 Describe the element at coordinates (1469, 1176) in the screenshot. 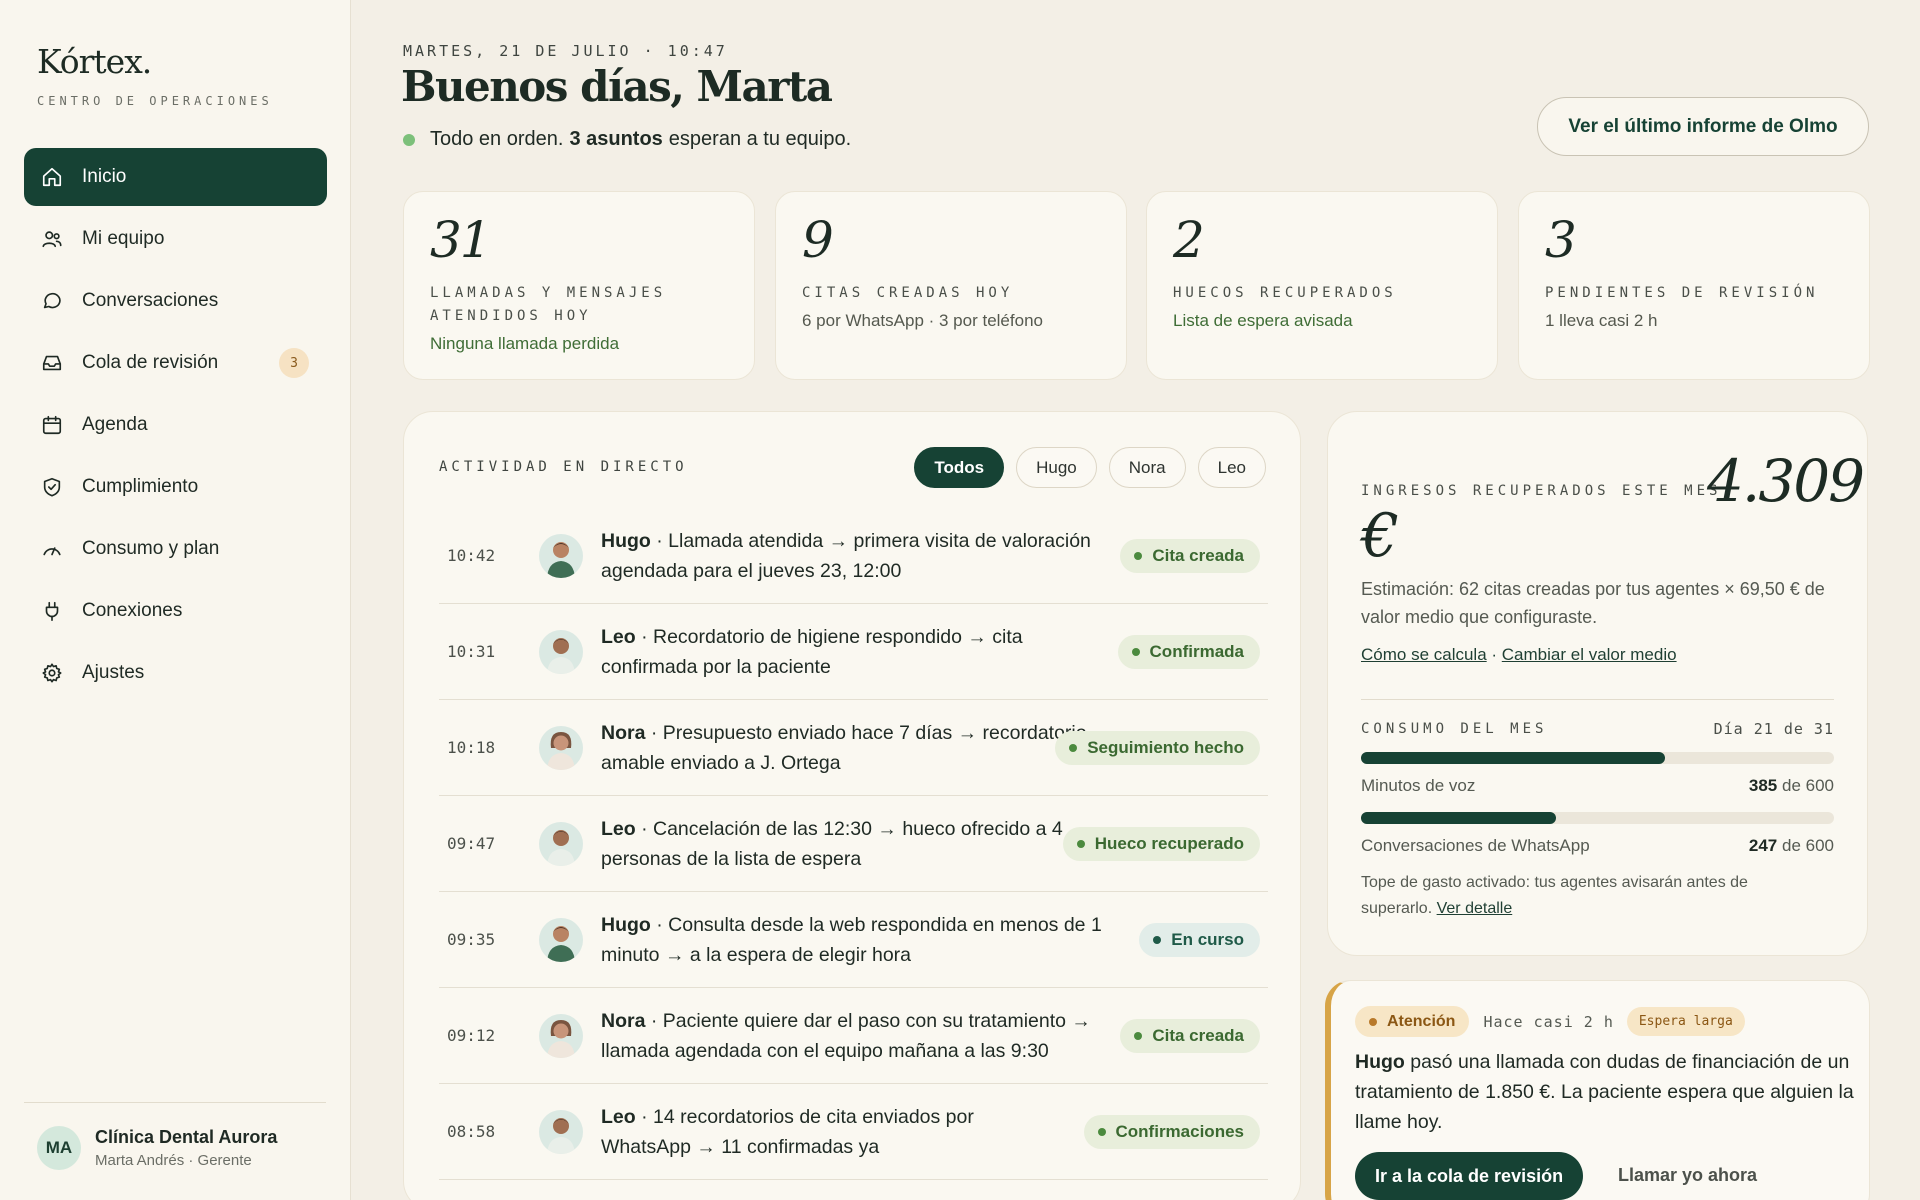

I see `go-to-review-queue-button: Ir a la cola de revisión` at that location.